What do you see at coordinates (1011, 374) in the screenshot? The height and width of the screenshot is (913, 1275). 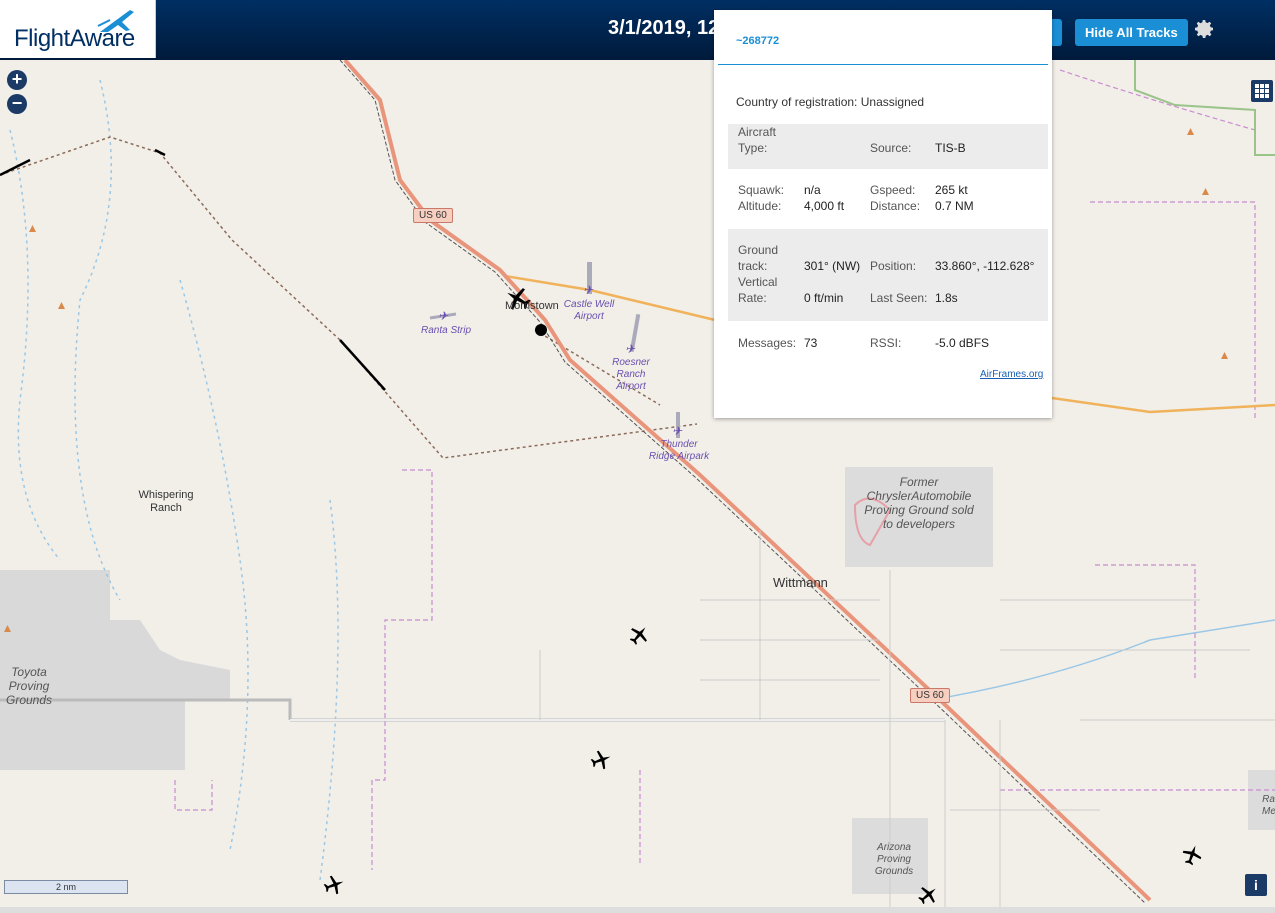 I see `airframes-link: AirFrames.org` at bounding box center [1011, 374].